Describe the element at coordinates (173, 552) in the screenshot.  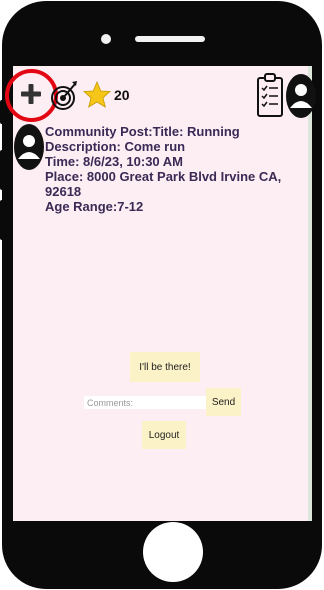
I see `home-button` at that location.